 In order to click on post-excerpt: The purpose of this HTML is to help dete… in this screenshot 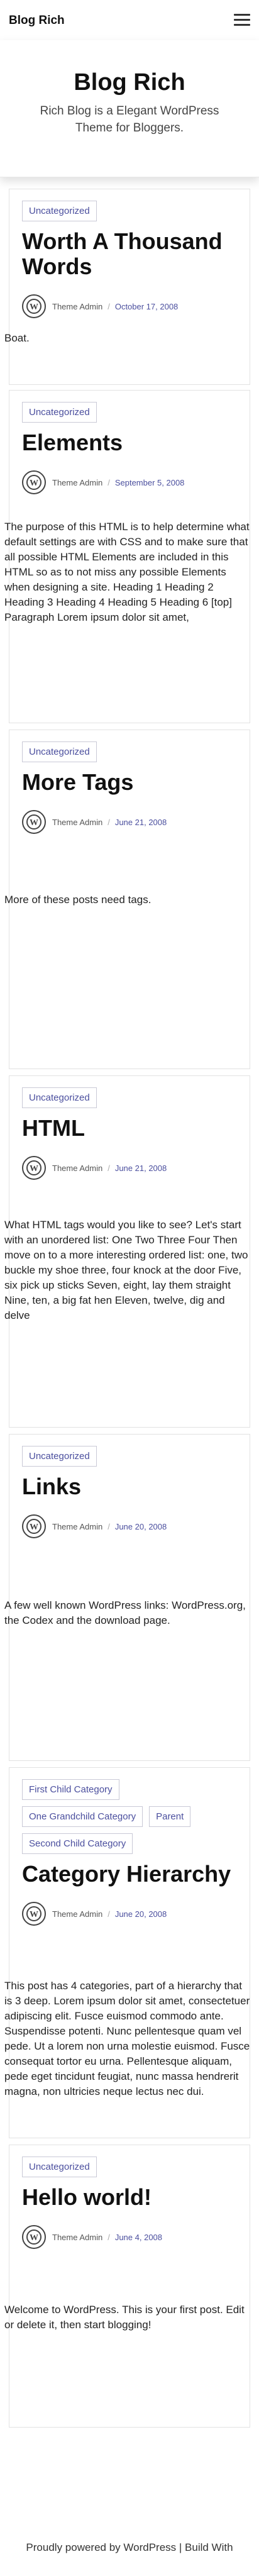, I will do `click(127, 572)`.